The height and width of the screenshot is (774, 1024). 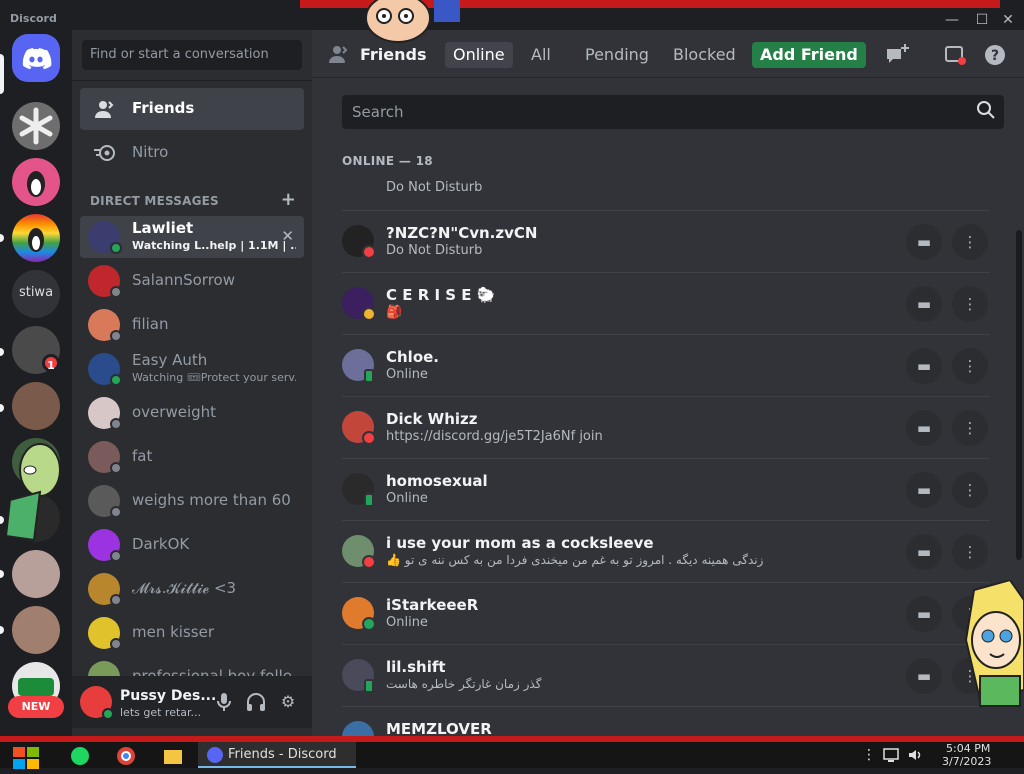 What do you see at coordinates (407, 622) in the screenshot?
I see `friend-status-text: Online` at bounding box center [407, 622].